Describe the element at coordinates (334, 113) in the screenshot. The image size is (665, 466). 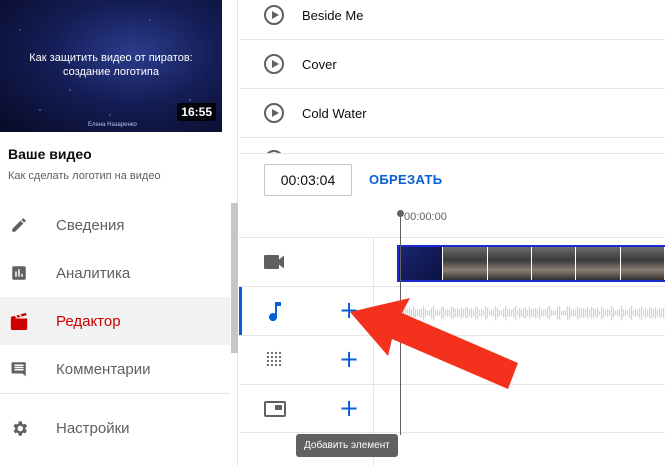
I see `track-name: Cold Water` at that location.